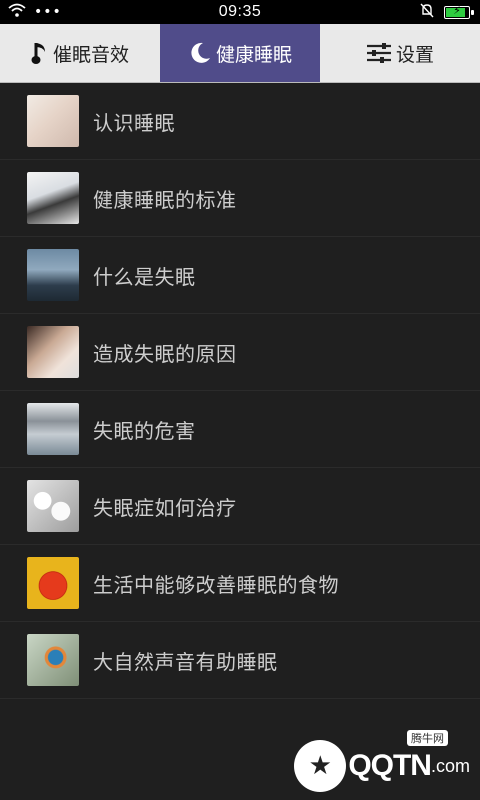  I want to click on pills-image, so click(53, 506).